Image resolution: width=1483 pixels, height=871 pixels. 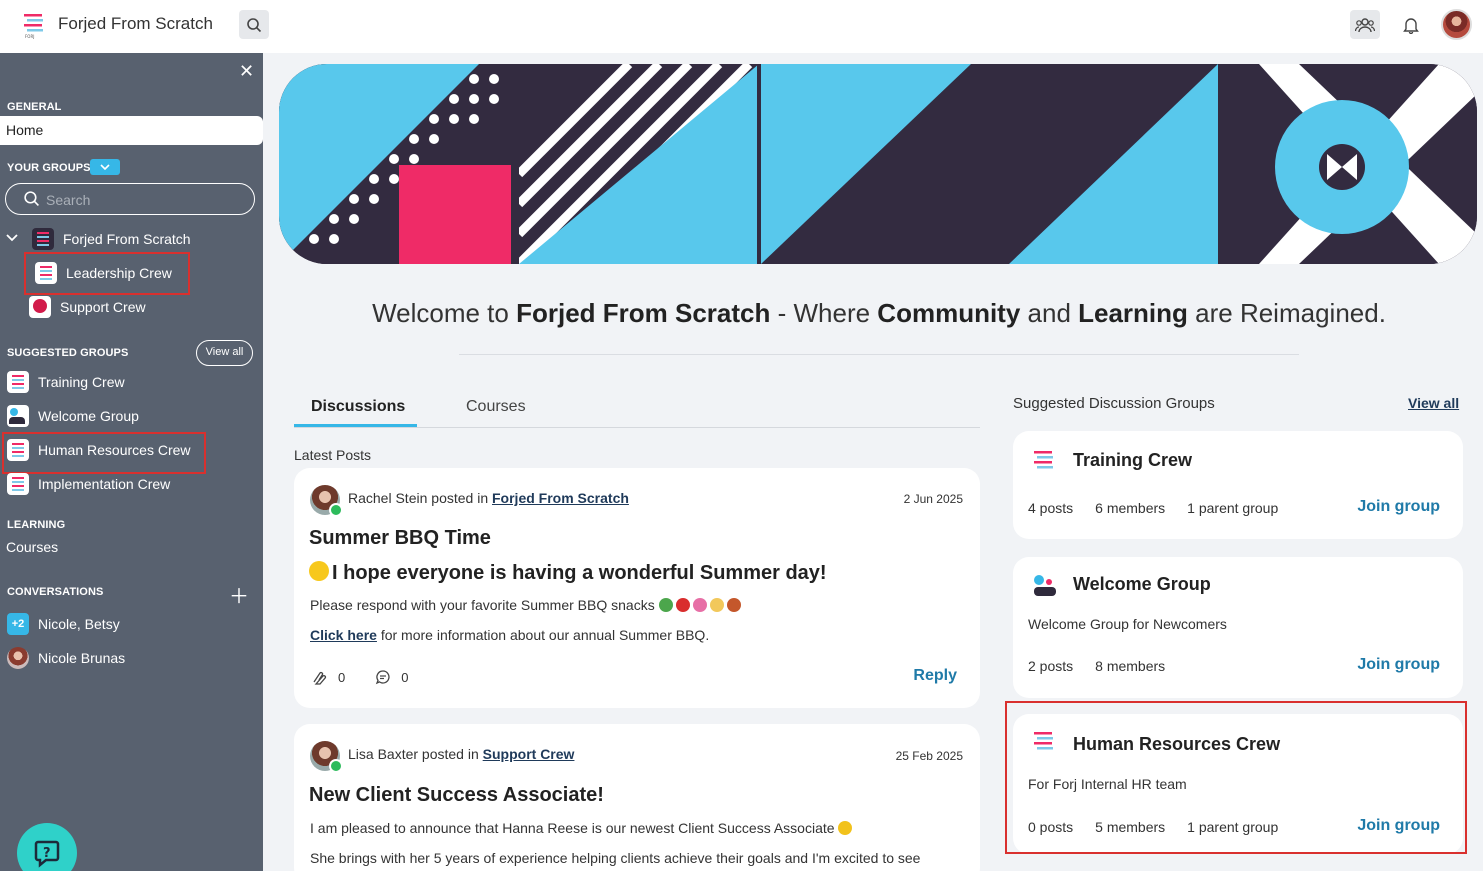 I want to click on sidebar-item-label: Training Crew, so click(x=81, y=382).